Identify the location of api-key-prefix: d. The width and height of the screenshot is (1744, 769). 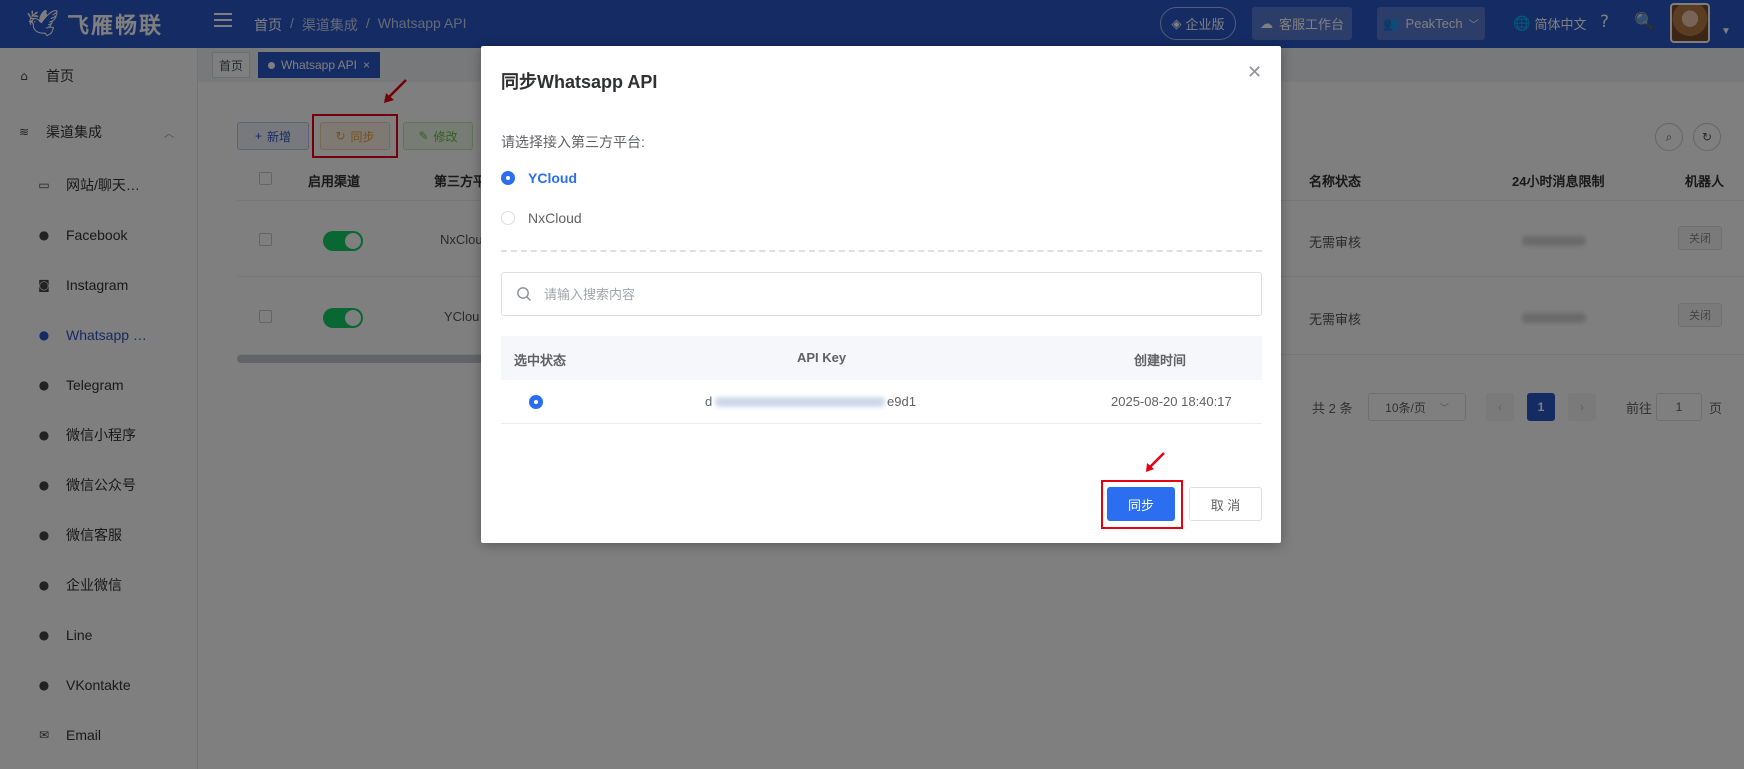
(709, 401).